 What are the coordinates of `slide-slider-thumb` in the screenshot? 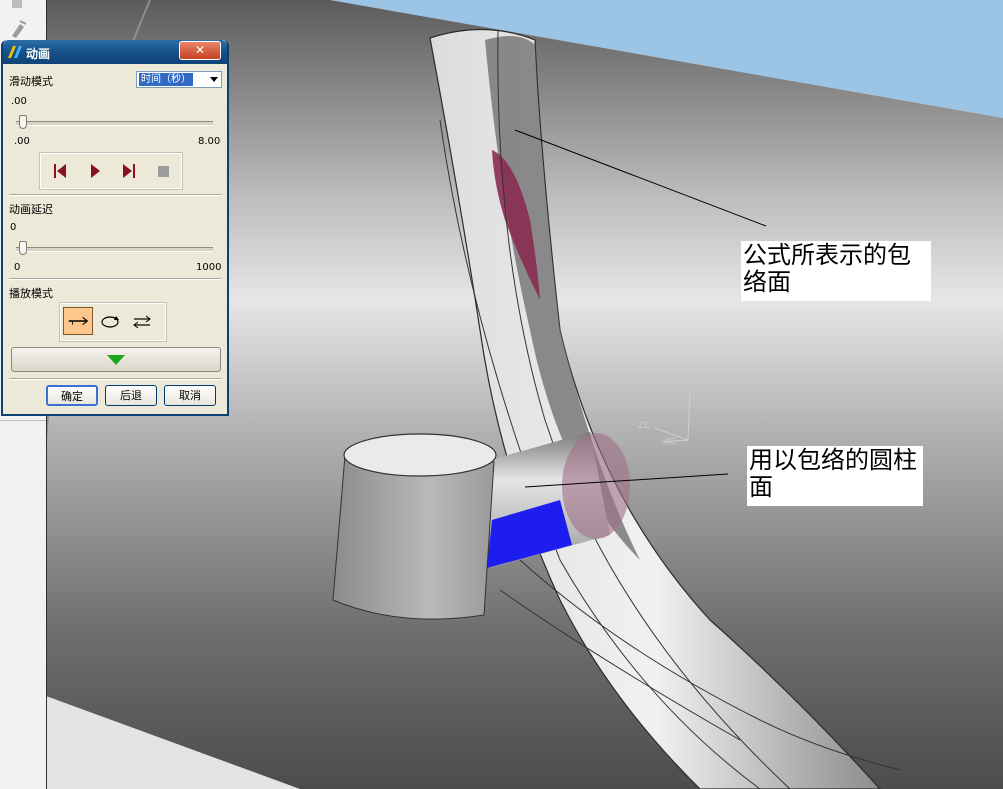 It's located at (23, 122).